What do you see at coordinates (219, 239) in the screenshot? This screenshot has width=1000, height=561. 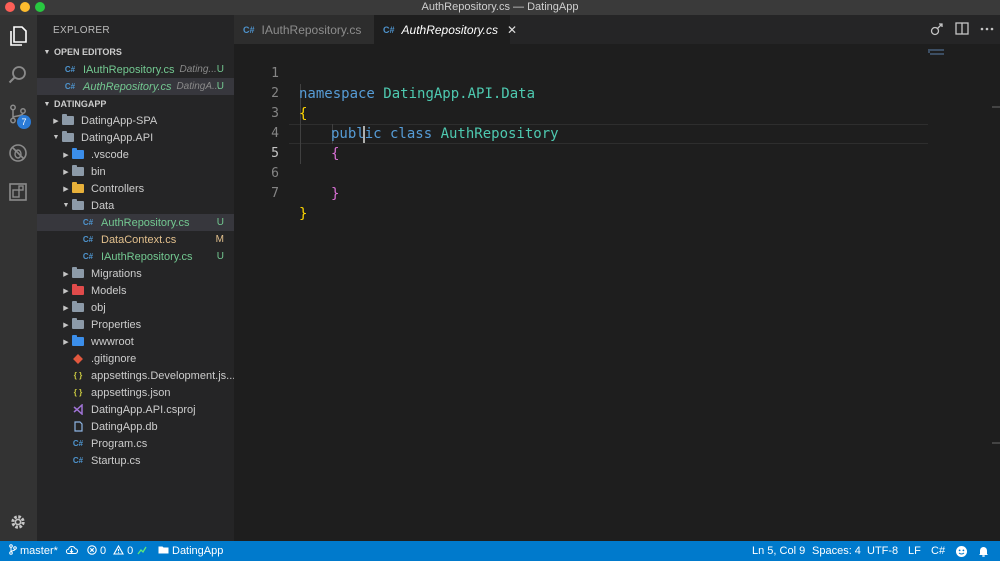 I see `modified-badge: M` at bounding box center [219, 239].